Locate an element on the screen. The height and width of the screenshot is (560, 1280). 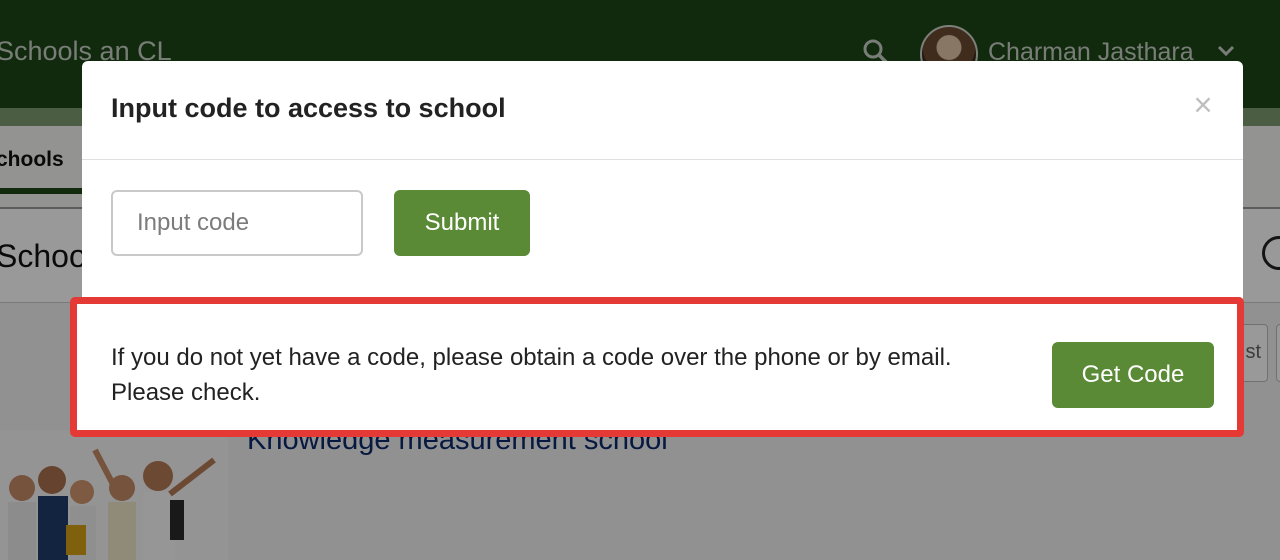
get-code-button: Get Code is located at coordinates (1133, 375).